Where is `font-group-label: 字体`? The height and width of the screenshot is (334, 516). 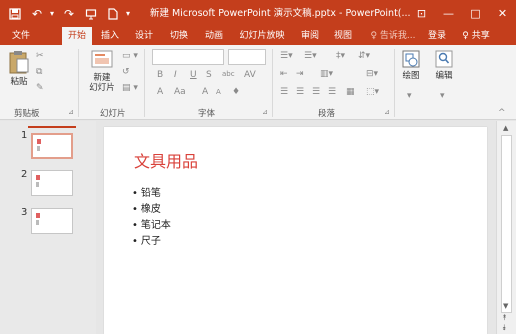 font-group-label: 字体 is located at coordinates (207, 114).